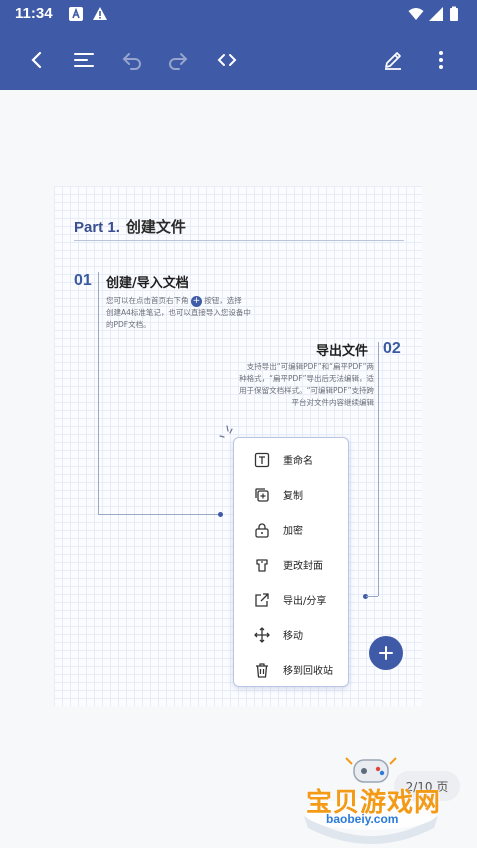 This screenshot has height=848, width=477. I want to click on back-button, so click(37, 60).